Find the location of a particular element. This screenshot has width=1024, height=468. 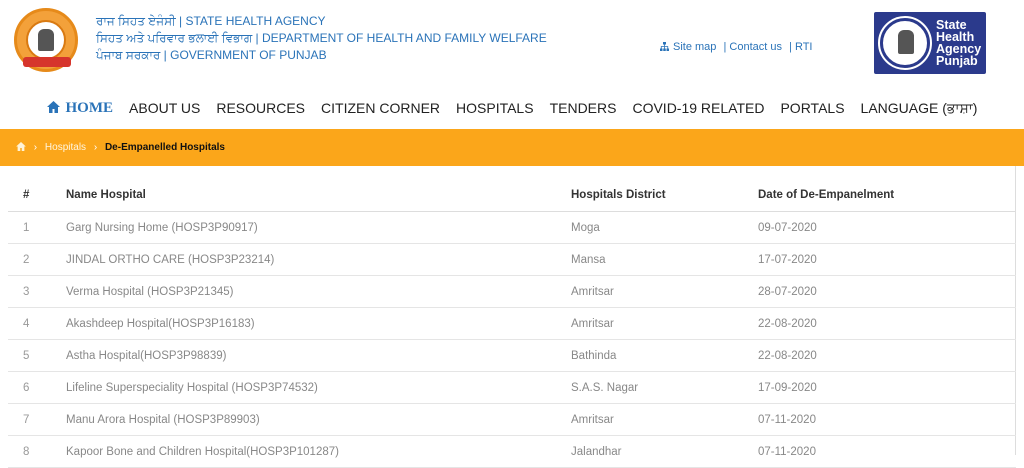

nav-label-home: HOME is located at coordinates (89, 108).